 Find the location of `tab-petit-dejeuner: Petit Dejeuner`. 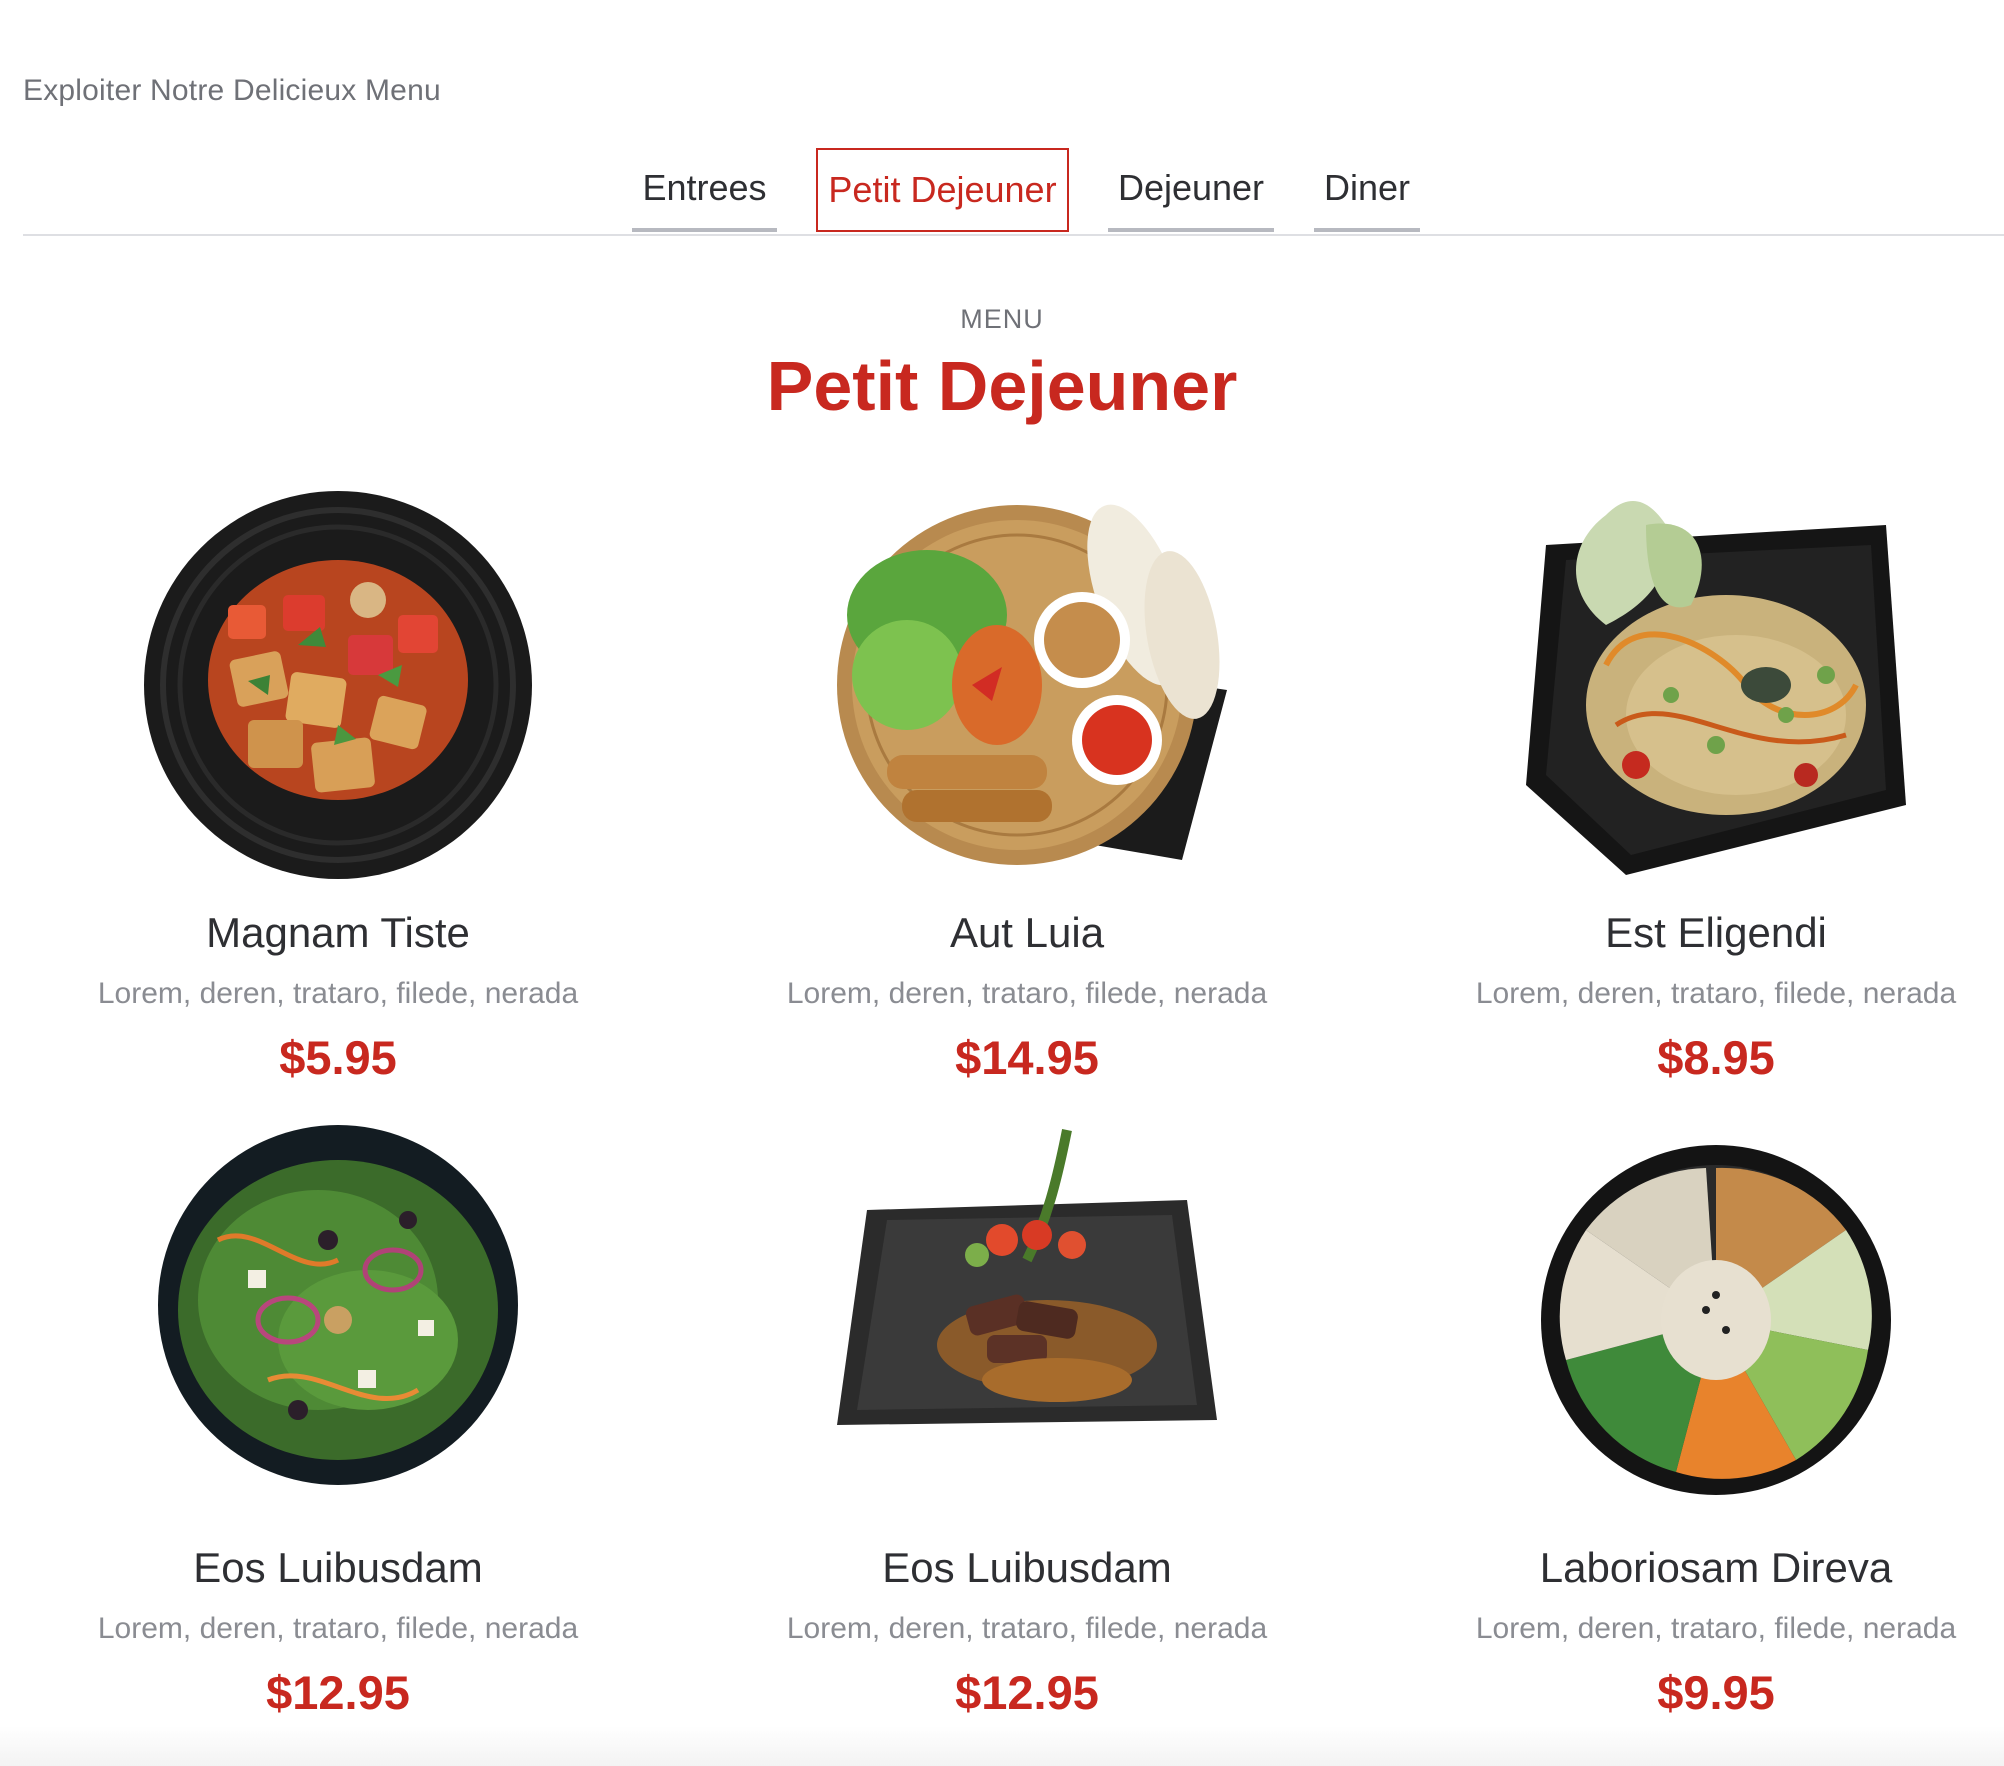

tab-petit-dejeuner: Petit Dejeuner is located at coordinates (942, 190).